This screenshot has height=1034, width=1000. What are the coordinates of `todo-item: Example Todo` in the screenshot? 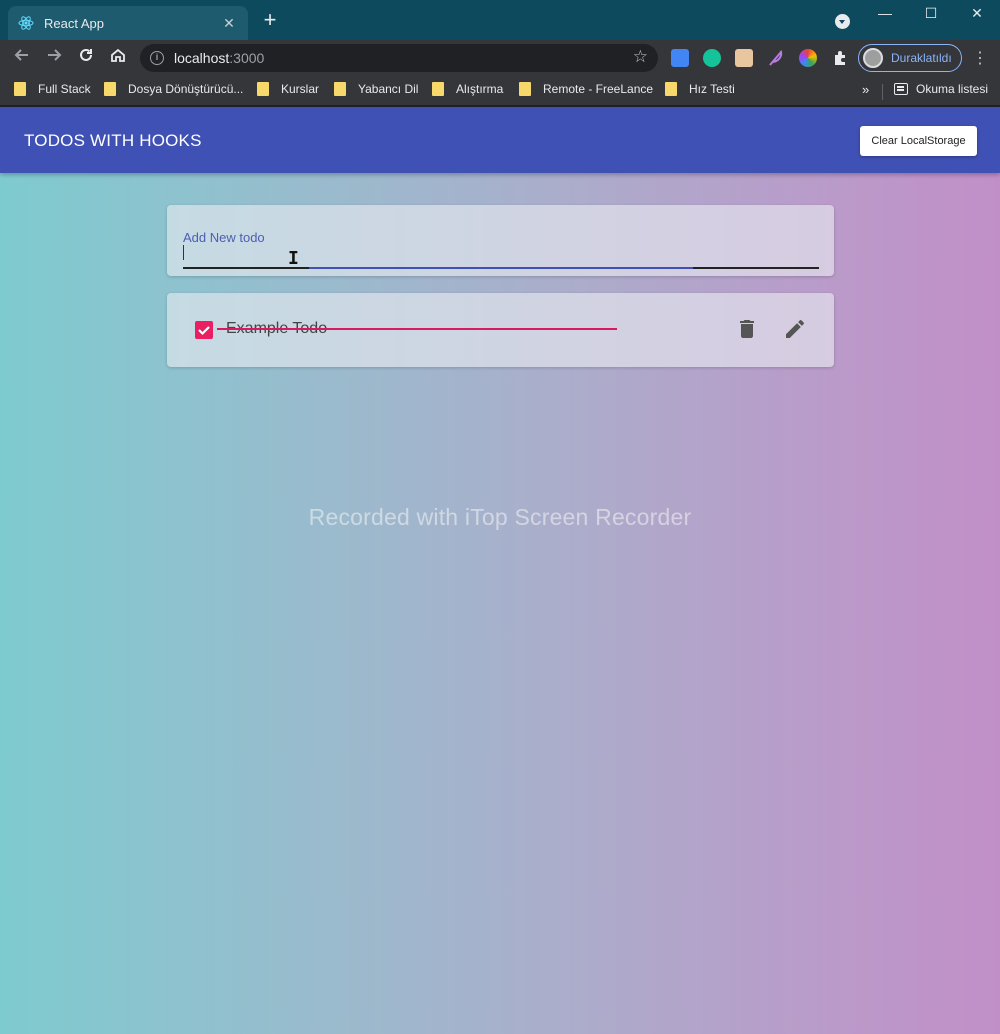 It's located at (500, 330).